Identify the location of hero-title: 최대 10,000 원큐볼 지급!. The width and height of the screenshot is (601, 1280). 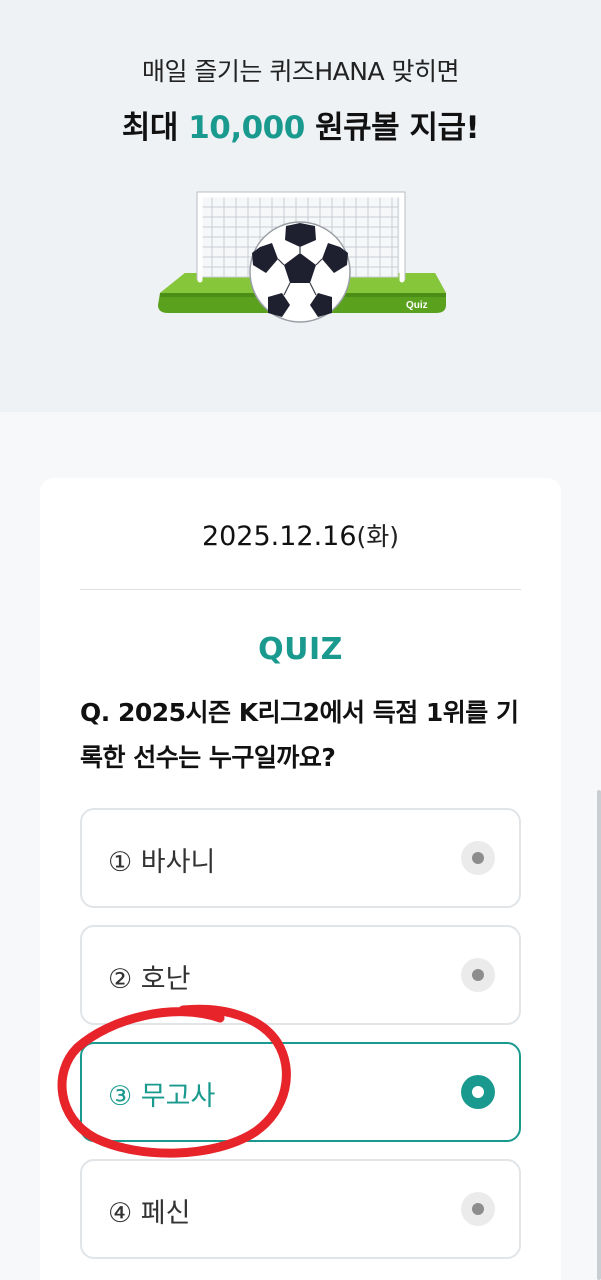
(300, 124).